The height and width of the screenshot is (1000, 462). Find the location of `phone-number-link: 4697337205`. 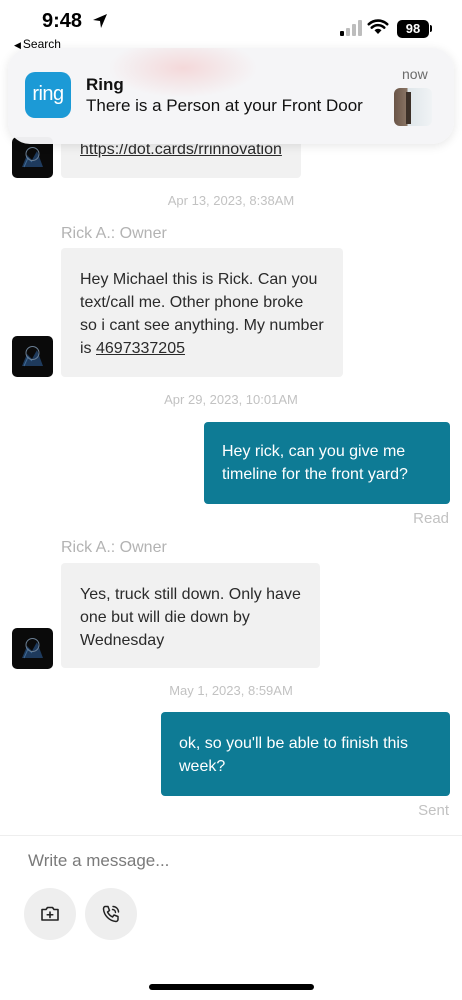

phone-number-link: 4697337205 is located at coordinates (140, 348).